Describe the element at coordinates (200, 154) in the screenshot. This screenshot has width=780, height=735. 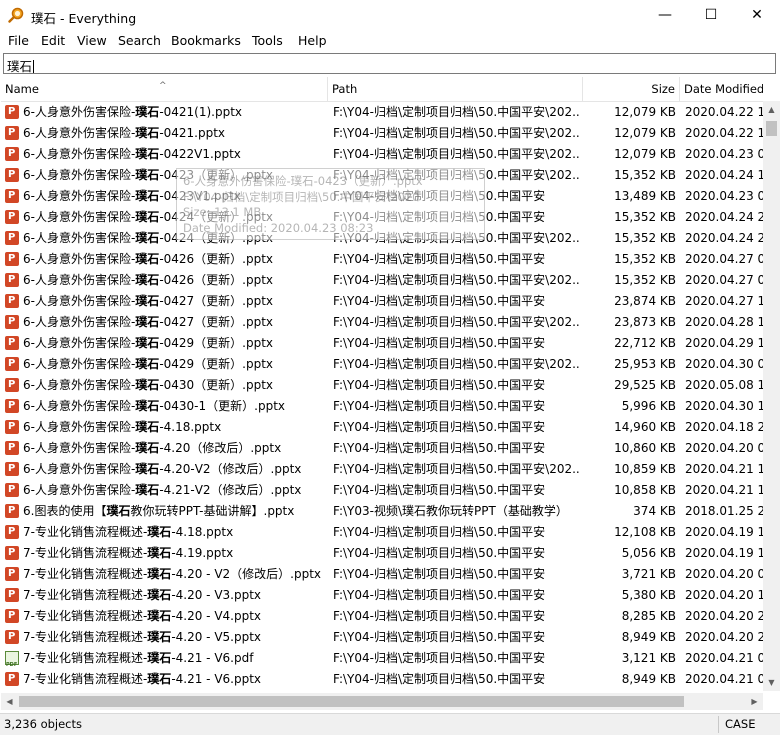
I see `file-name-suffix: -0422V1.pptx` at that location.